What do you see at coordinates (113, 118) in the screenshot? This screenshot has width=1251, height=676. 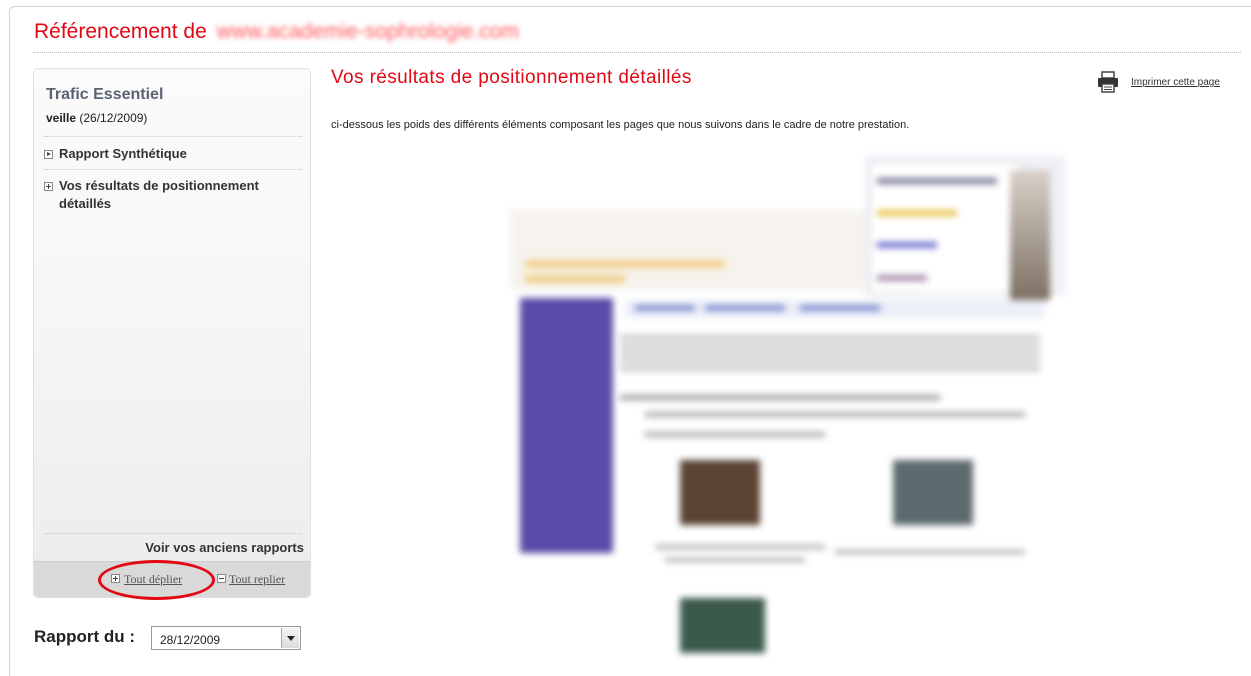 I see `veille-date: (26/12/2009)` at bounding box center [113, 118].